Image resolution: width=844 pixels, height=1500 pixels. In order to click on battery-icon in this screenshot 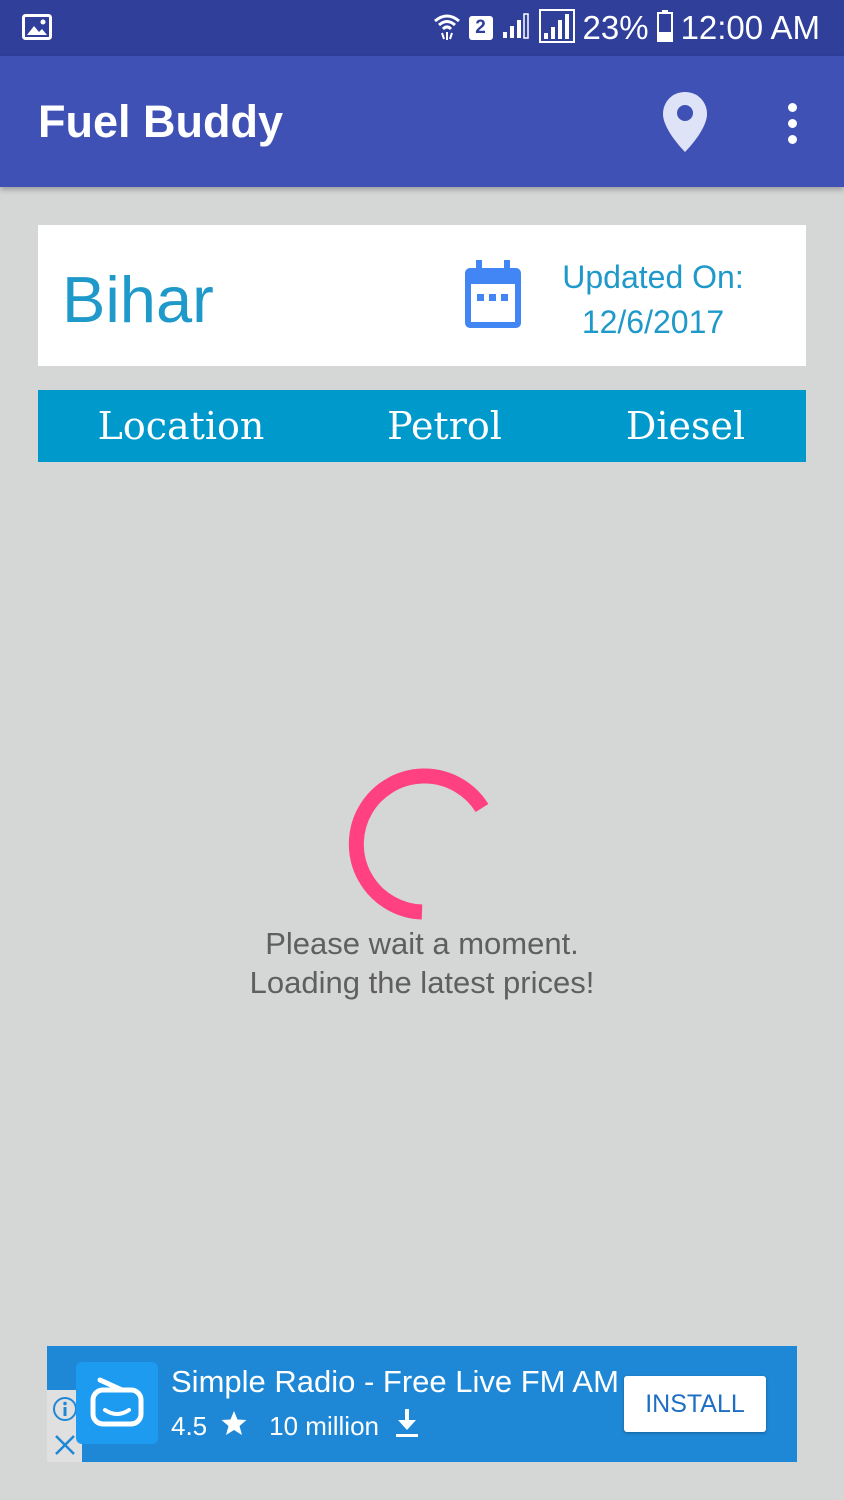, I will do `click(664, 28)`.